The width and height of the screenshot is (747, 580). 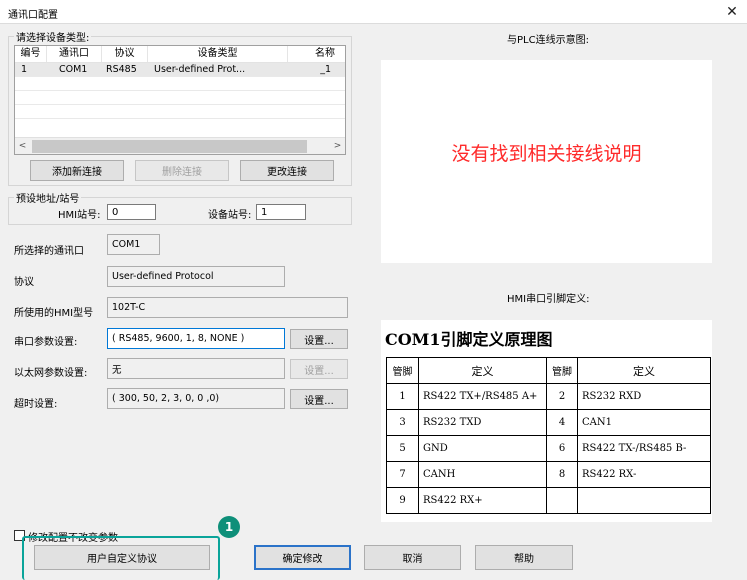 What do you see at coordinates (169, 146) in the screenshot?
I see `scroll-thumb` at bounding box center [169, 146].